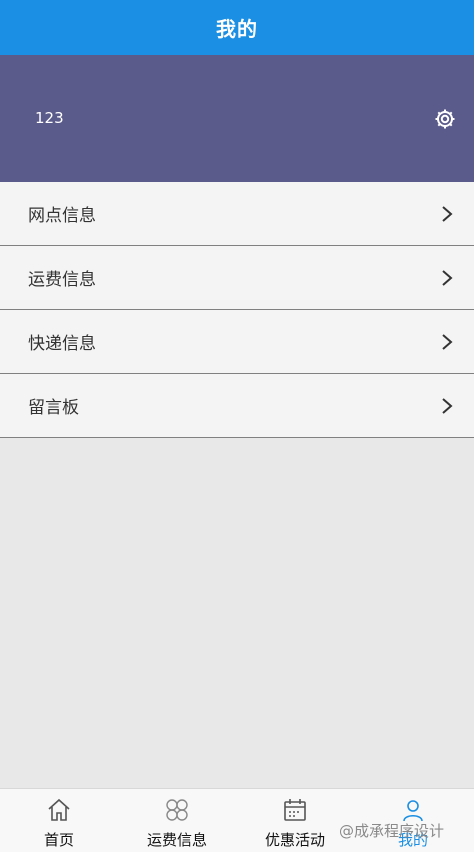  I want to click on menu-item-outlet-info: 网点信息, so click(237, 214).